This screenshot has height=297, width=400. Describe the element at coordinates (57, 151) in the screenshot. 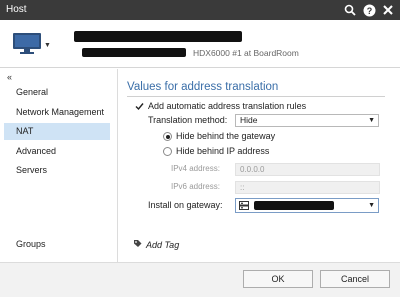

I see `sidebar-item-advanced: Advanced` at that location.